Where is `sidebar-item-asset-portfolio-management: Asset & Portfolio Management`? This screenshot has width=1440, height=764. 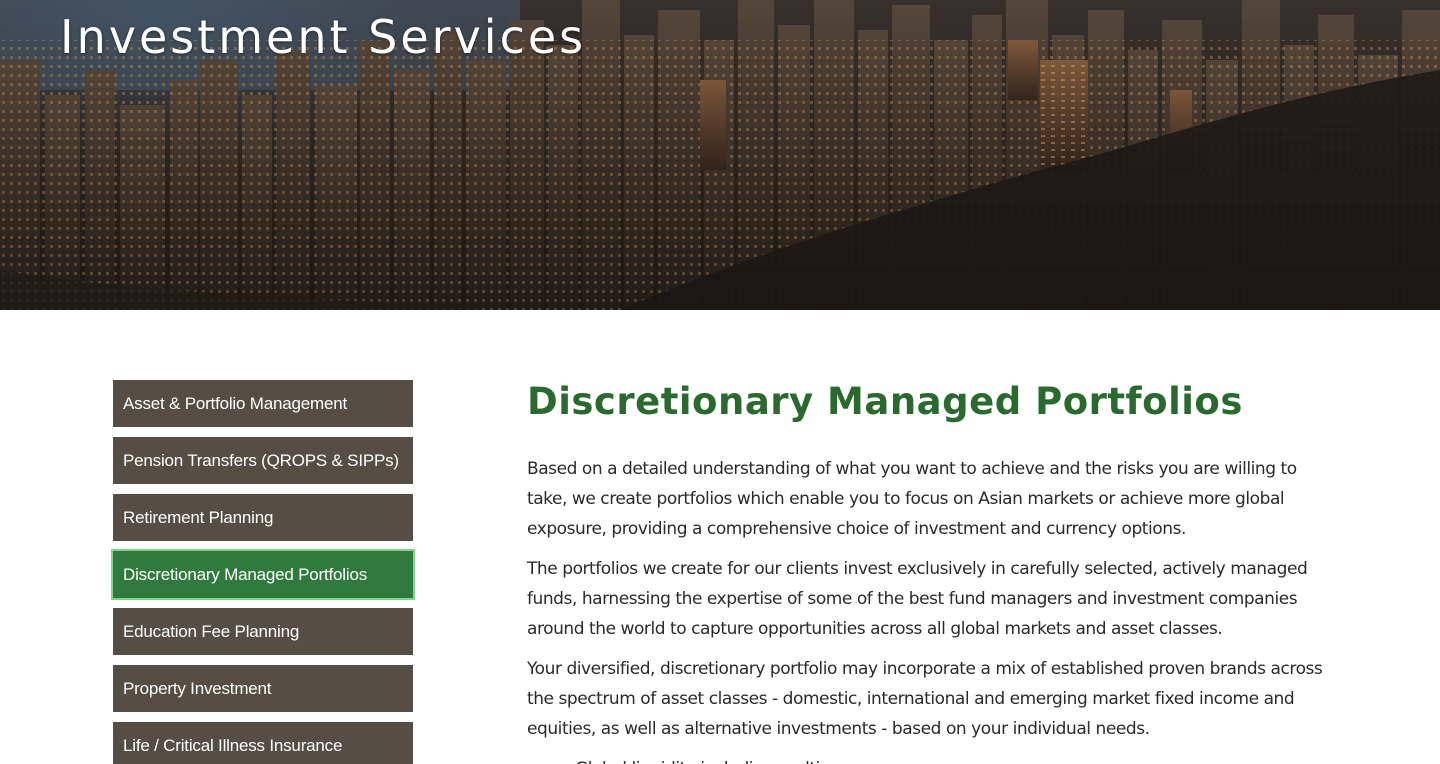
sidebar-item-asset-portfolio-management: Asset & Portfolio Management is located at coordinates (263, 403).